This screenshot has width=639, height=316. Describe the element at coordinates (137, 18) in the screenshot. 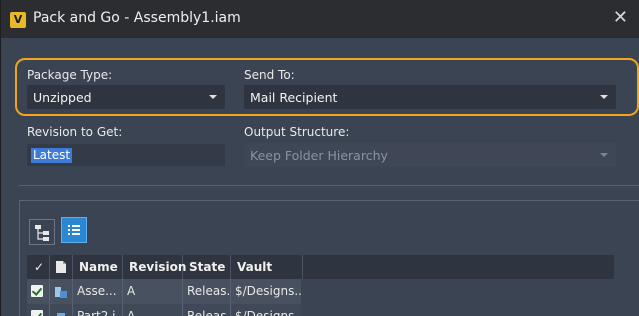

I see `window-title: Pack and Go - Assembly1.iam` at that location.